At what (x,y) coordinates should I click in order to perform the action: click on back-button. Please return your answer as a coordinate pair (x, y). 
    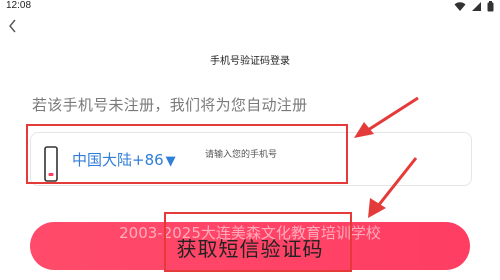
    Looking at the image, I should click on (13, 26).